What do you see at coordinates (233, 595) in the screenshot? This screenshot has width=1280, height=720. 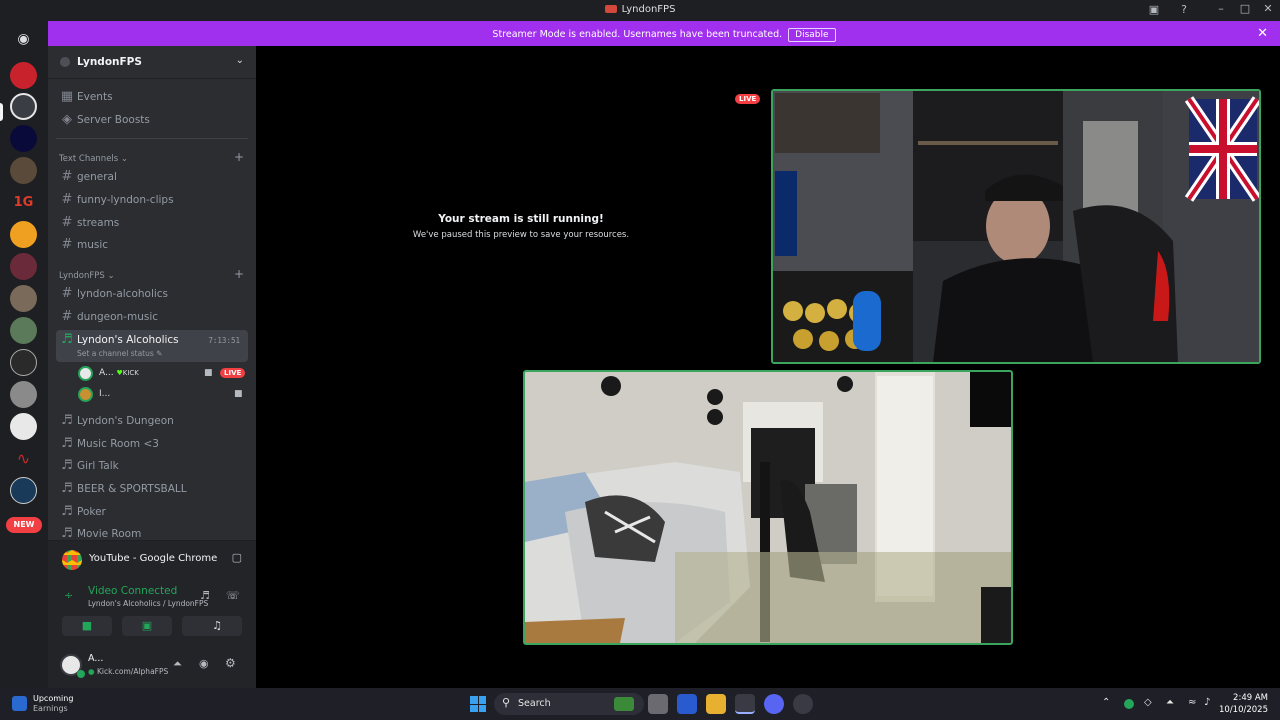 I see `disconnect-icon: ☏` at bounding box center [233, 595].